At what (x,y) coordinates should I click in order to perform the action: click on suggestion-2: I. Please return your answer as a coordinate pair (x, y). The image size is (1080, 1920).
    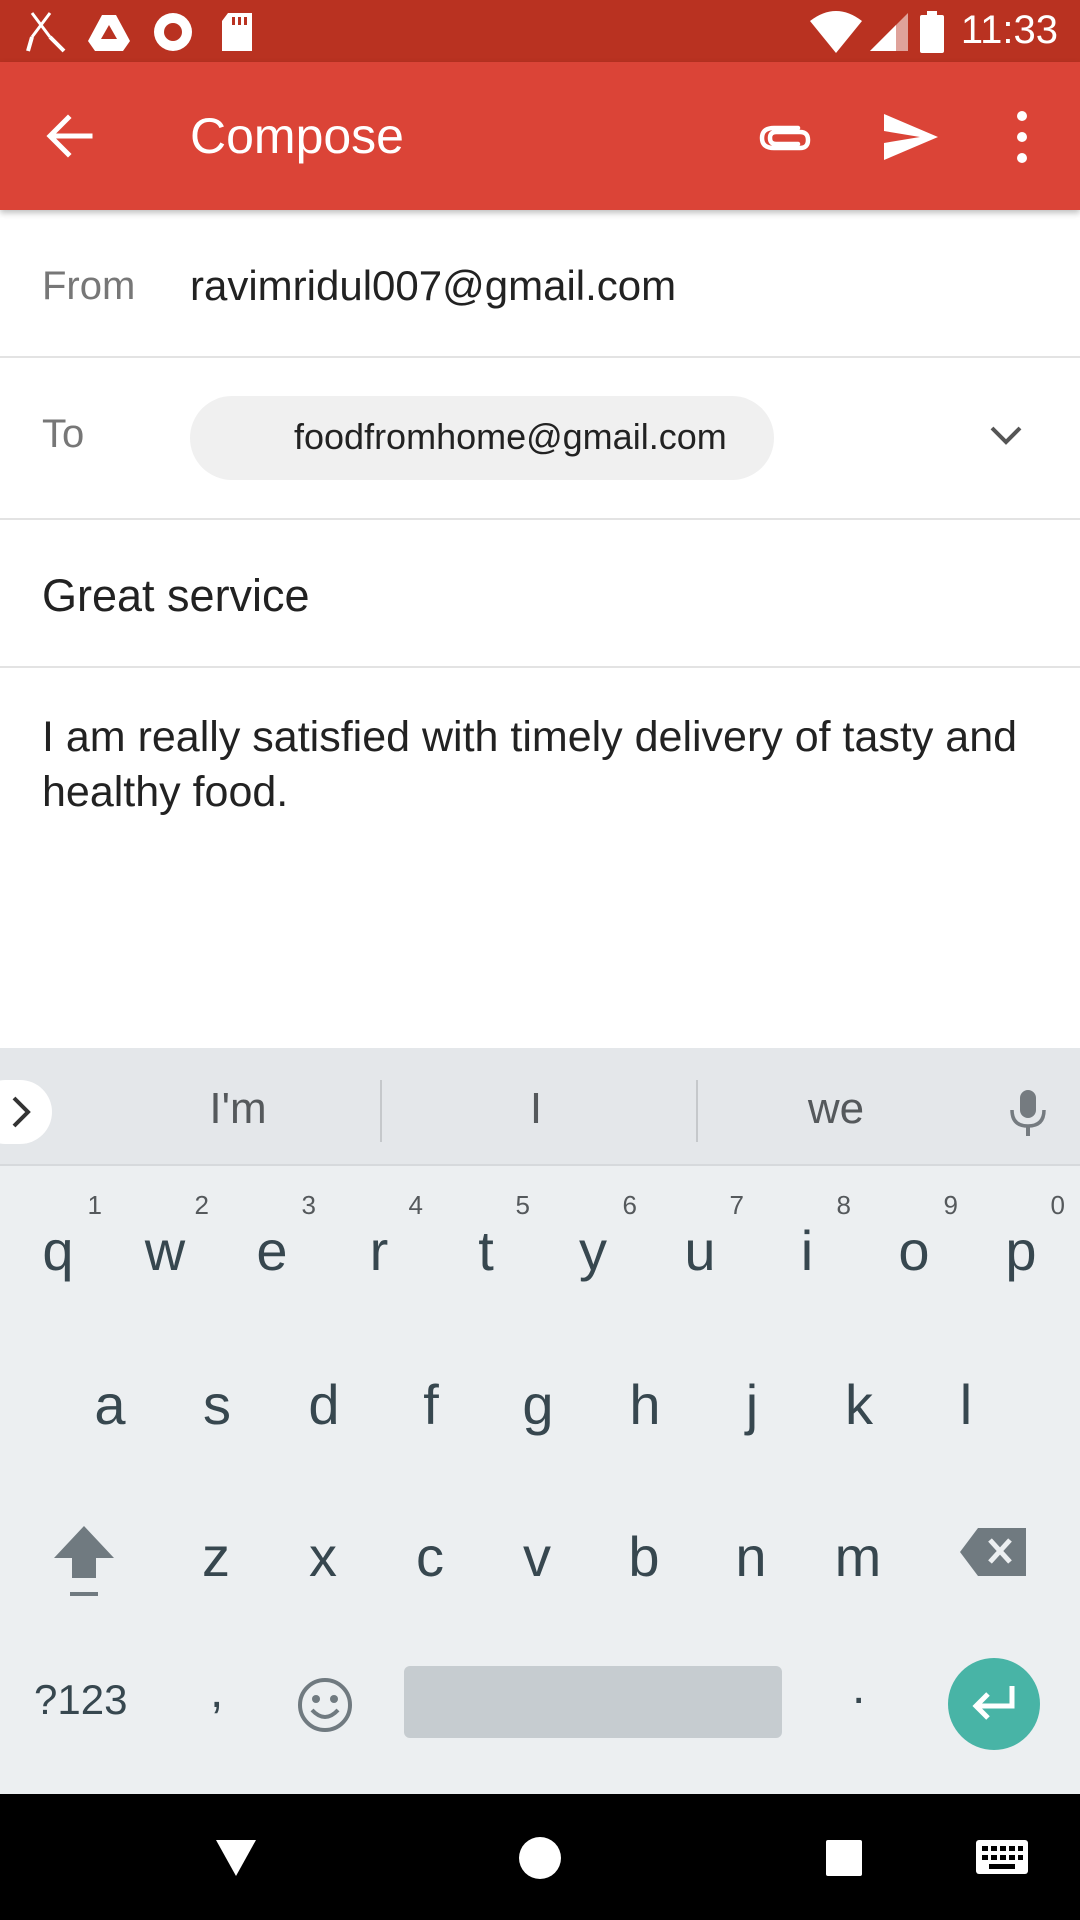
    Looking at the image, I should click on (536, 1109).